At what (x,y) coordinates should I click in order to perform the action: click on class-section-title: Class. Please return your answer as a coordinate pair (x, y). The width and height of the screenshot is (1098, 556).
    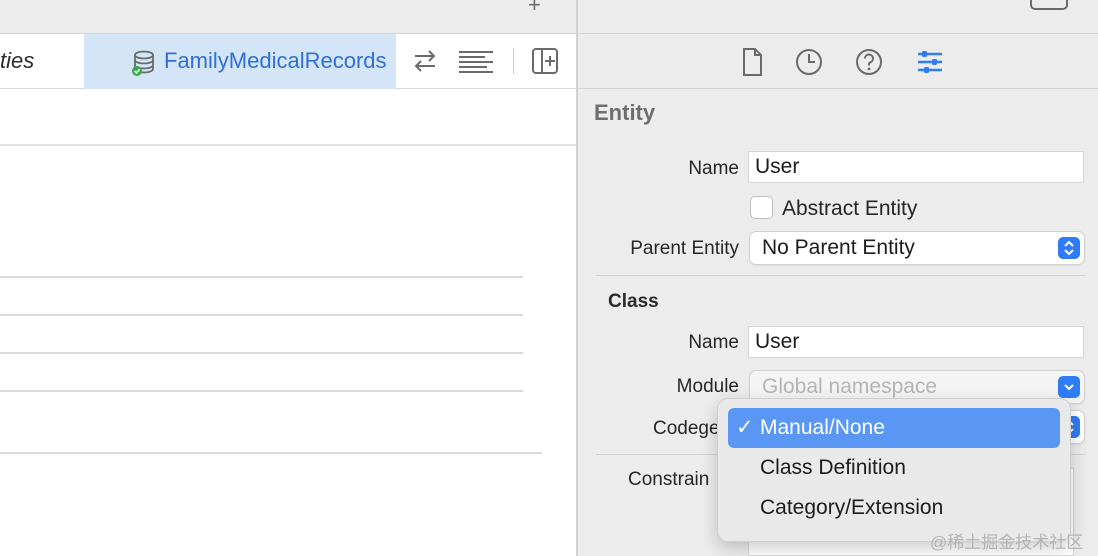
    Looking at the image, I should click on (633, 301).